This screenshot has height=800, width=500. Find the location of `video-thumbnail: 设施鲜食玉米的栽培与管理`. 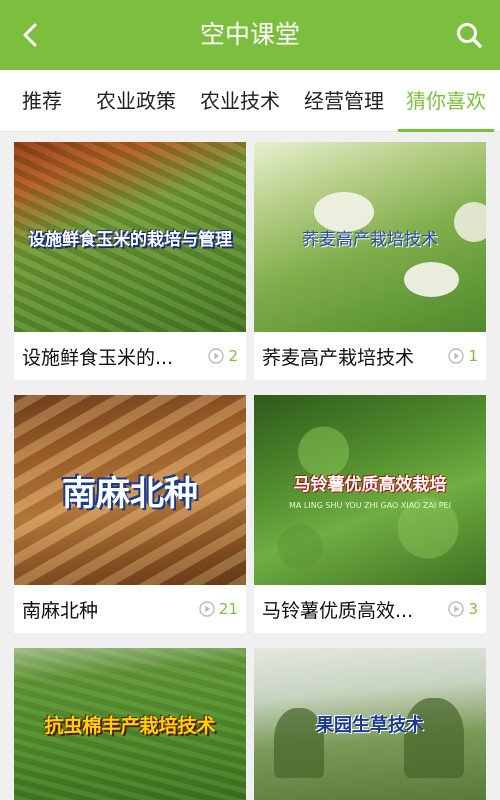

video-thumbnail: 设施鲜食玉米的栽培与管理 is located at coordinates (130, 237).